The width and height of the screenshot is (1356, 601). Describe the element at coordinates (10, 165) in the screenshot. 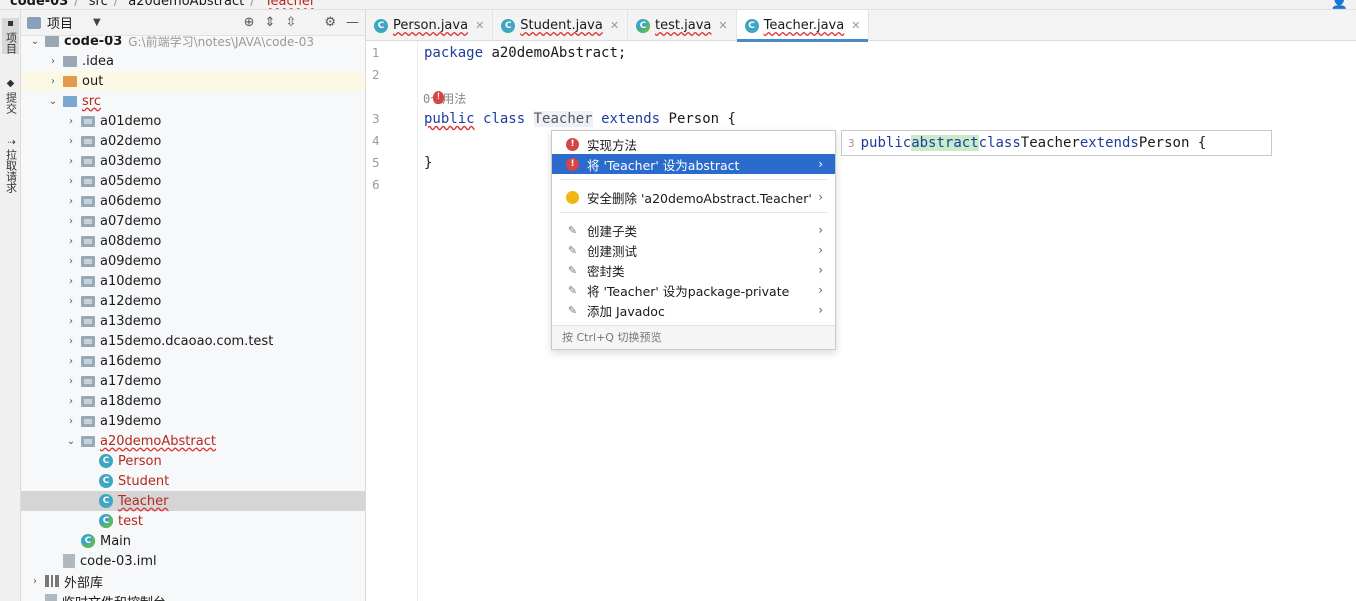

I see `pull-requests-tool-tab: ⇡ 拉取请求` at that location.